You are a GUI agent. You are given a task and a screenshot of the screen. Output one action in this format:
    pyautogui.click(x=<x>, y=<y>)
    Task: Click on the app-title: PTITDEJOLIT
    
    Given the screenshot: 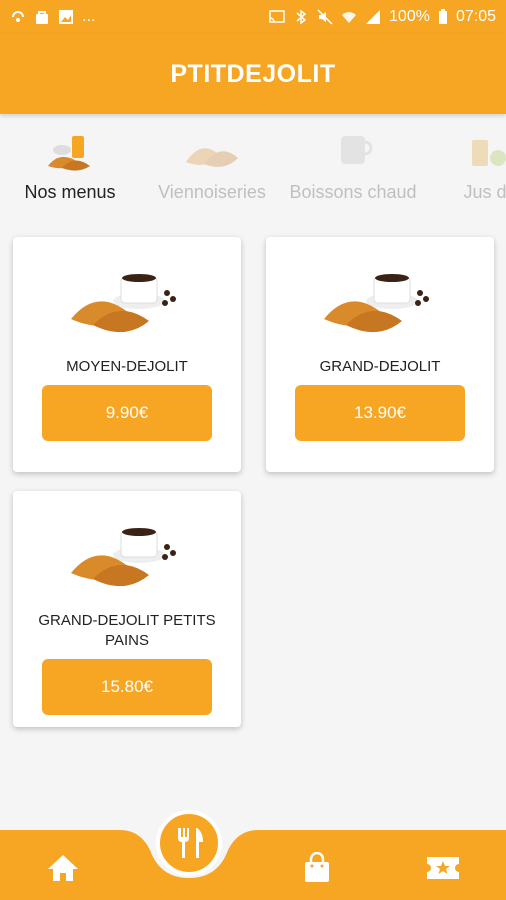 What is the action you would take?
    pyautogui.click(x=253, y=73)
    